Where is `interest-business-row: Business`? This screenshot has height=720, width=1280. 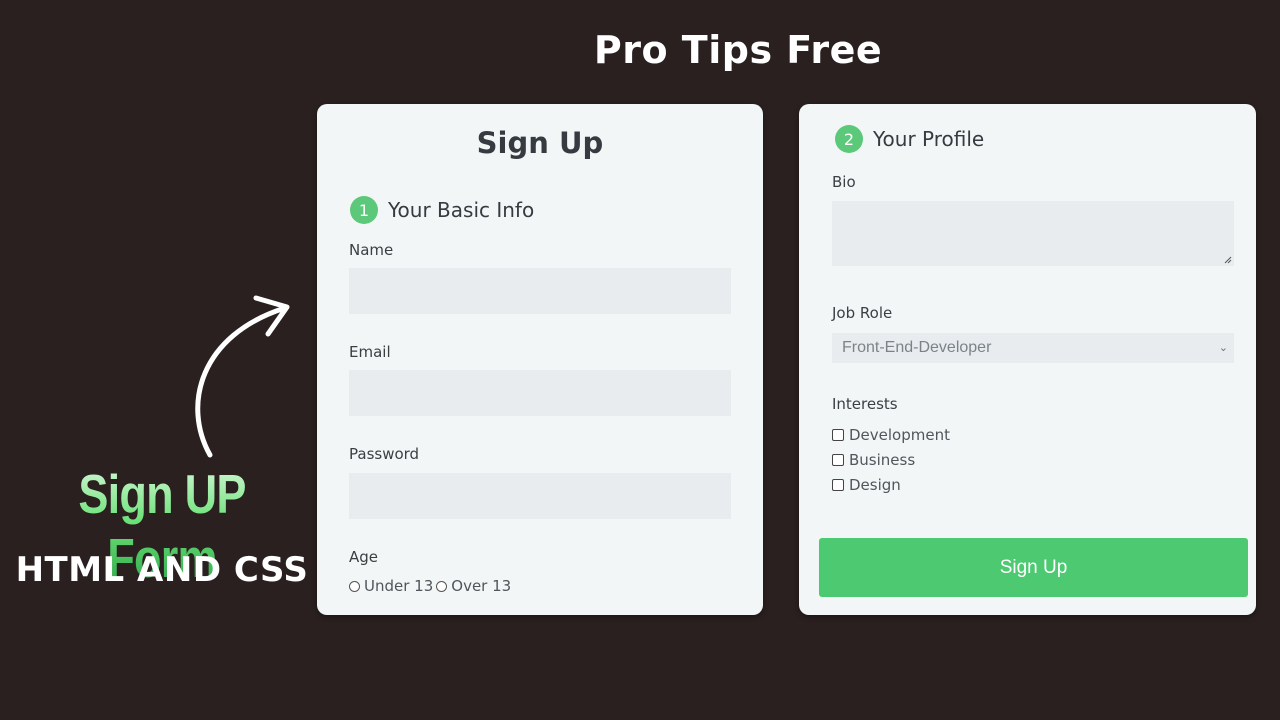
interest-business-row: Business is located at coordinates (873, 460).